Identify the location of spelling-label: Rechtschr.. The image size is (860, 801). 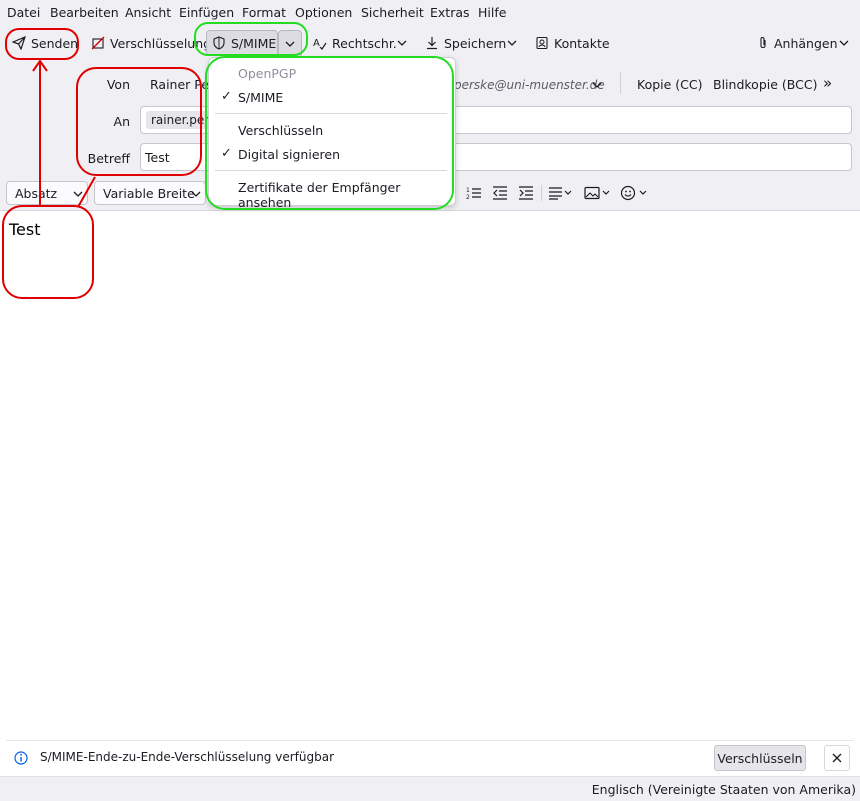
(364, 43).